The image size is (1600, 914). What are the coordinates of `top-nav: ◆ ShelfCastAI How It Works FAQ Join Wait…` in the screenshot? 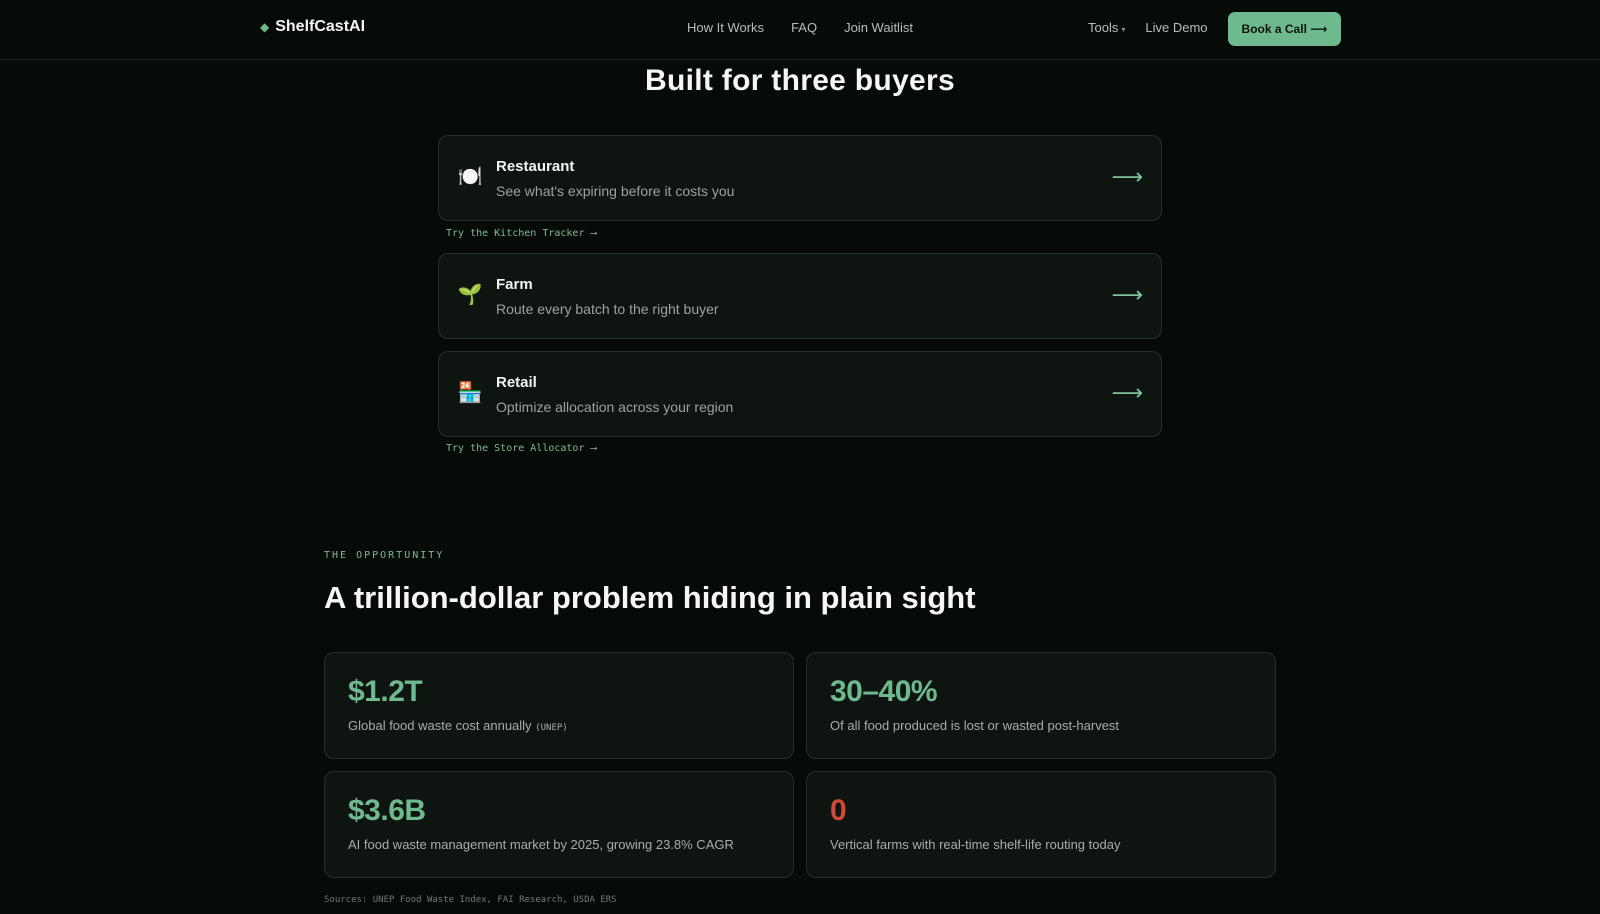 It's located at (800, 30).